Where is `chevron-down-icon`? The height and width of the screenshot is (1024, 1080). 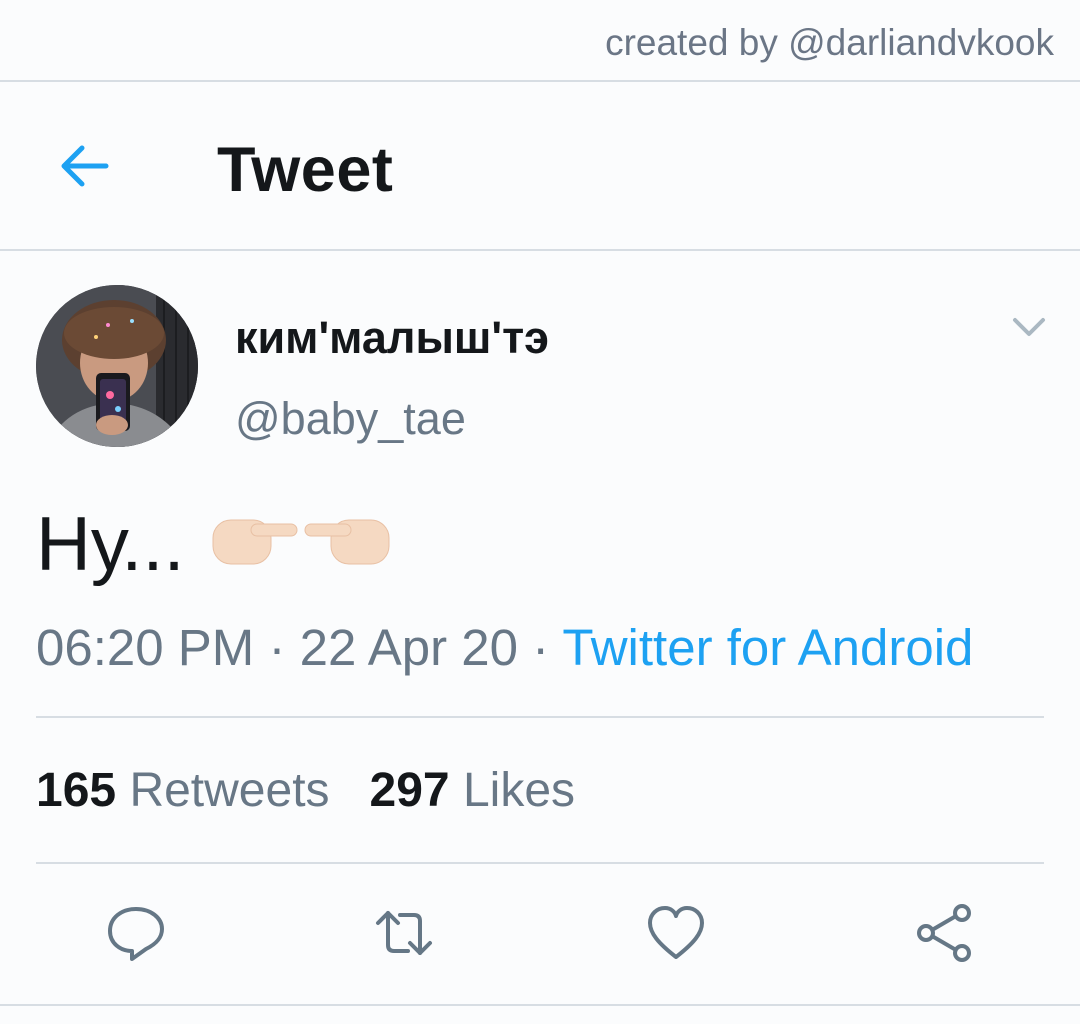
chevron-down-icon is located at coordinates (1029, 327).